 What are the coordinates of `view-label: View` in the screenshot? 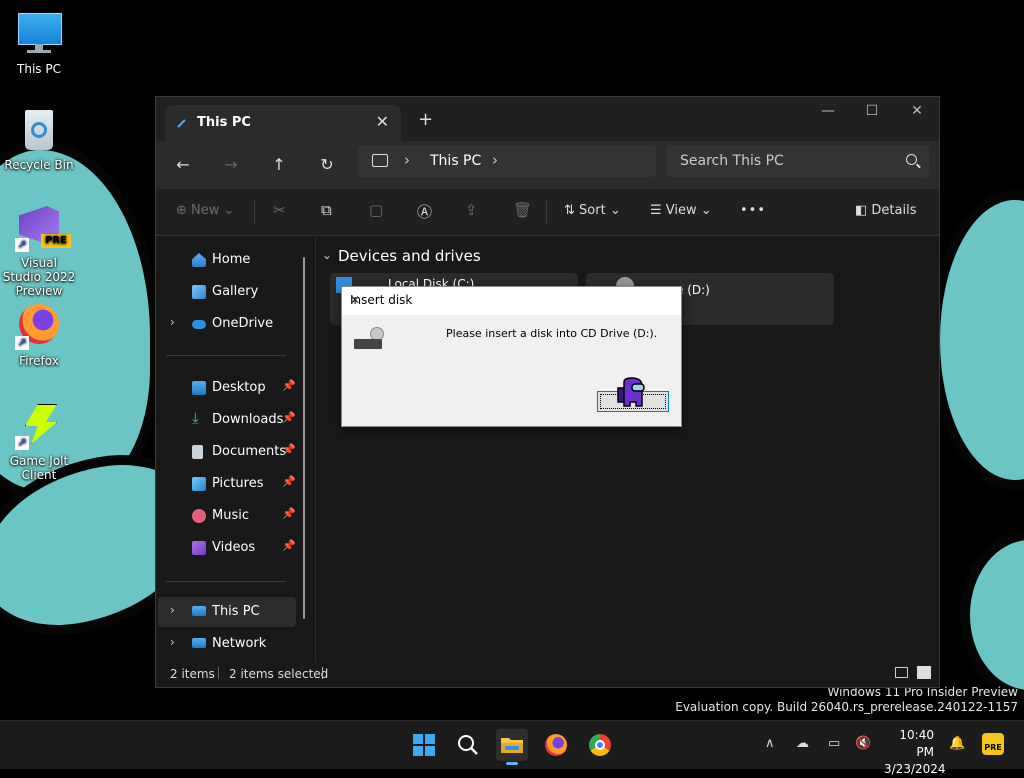 It's located at (681, 210).